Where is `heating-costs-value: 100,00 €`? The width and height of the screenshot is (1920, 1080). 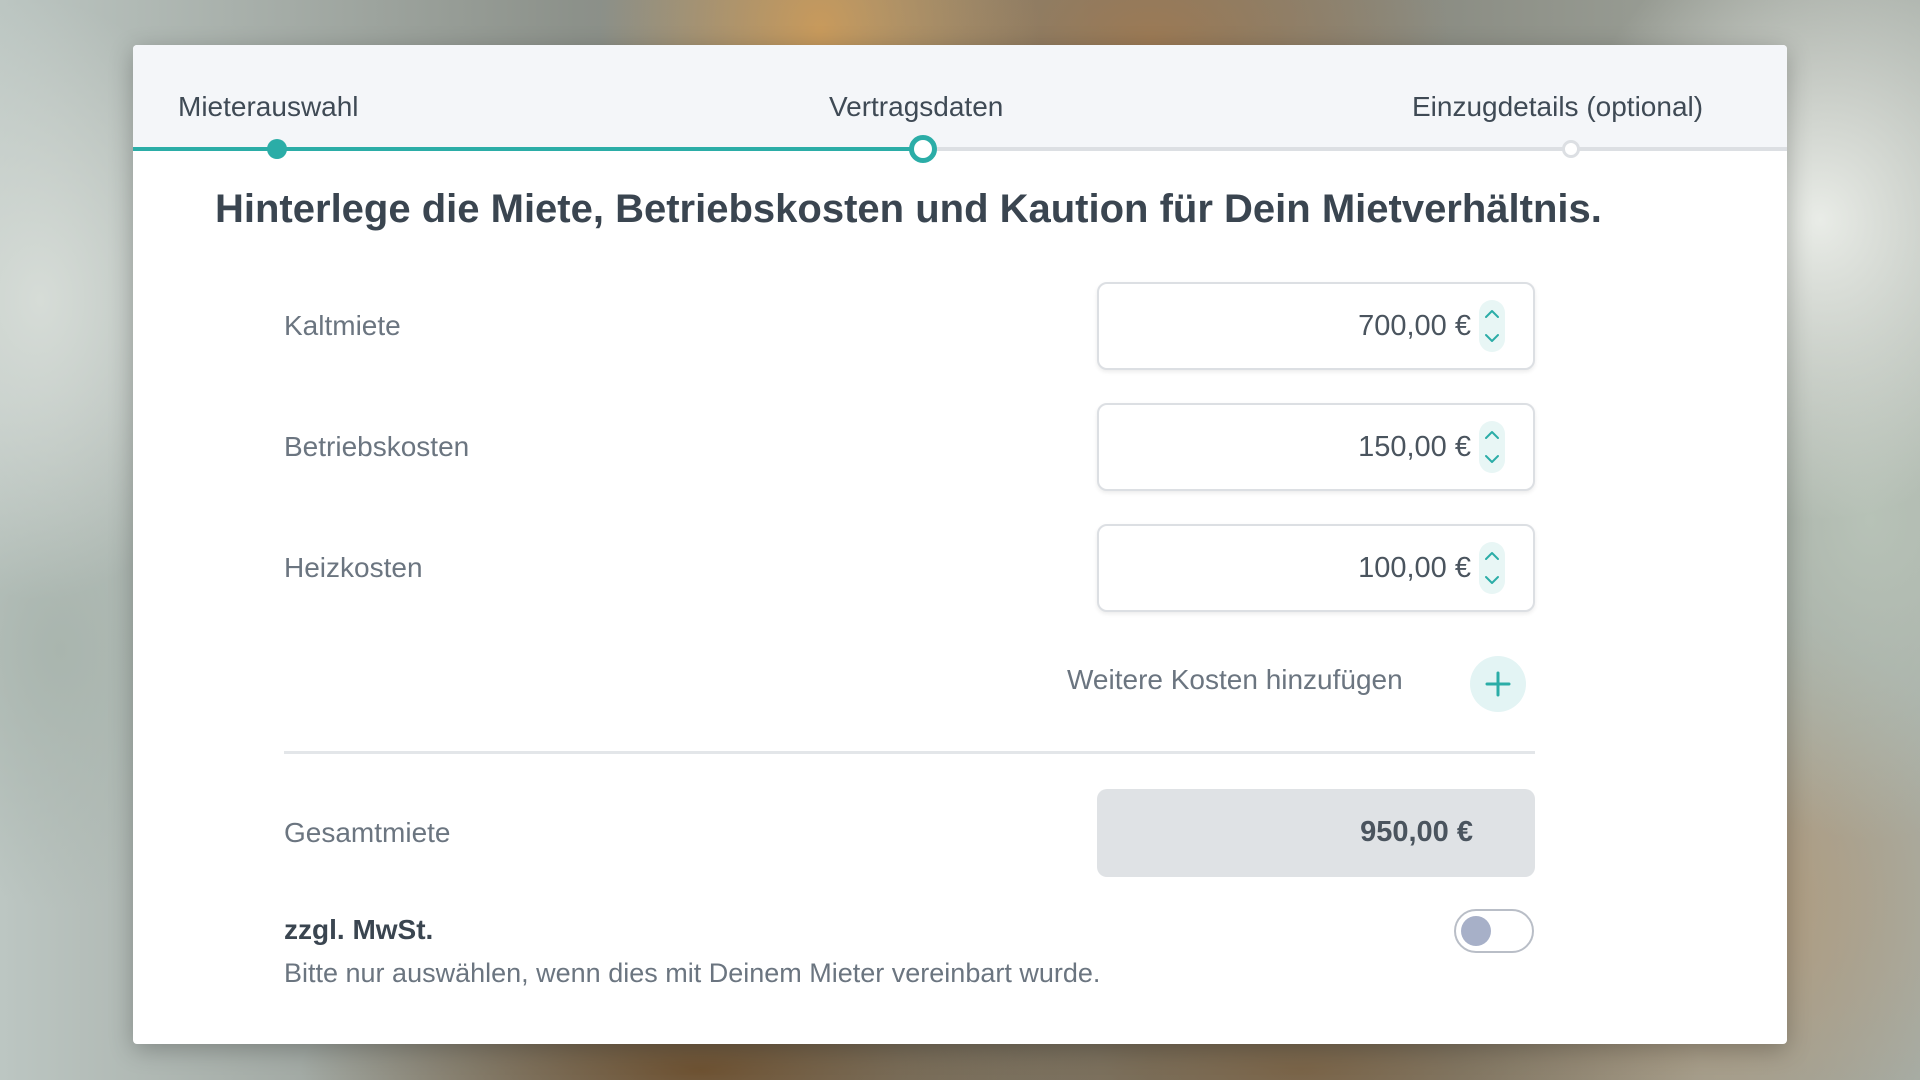 heating-costs-value: 100,00 € is located at coordinates (1414, 568).